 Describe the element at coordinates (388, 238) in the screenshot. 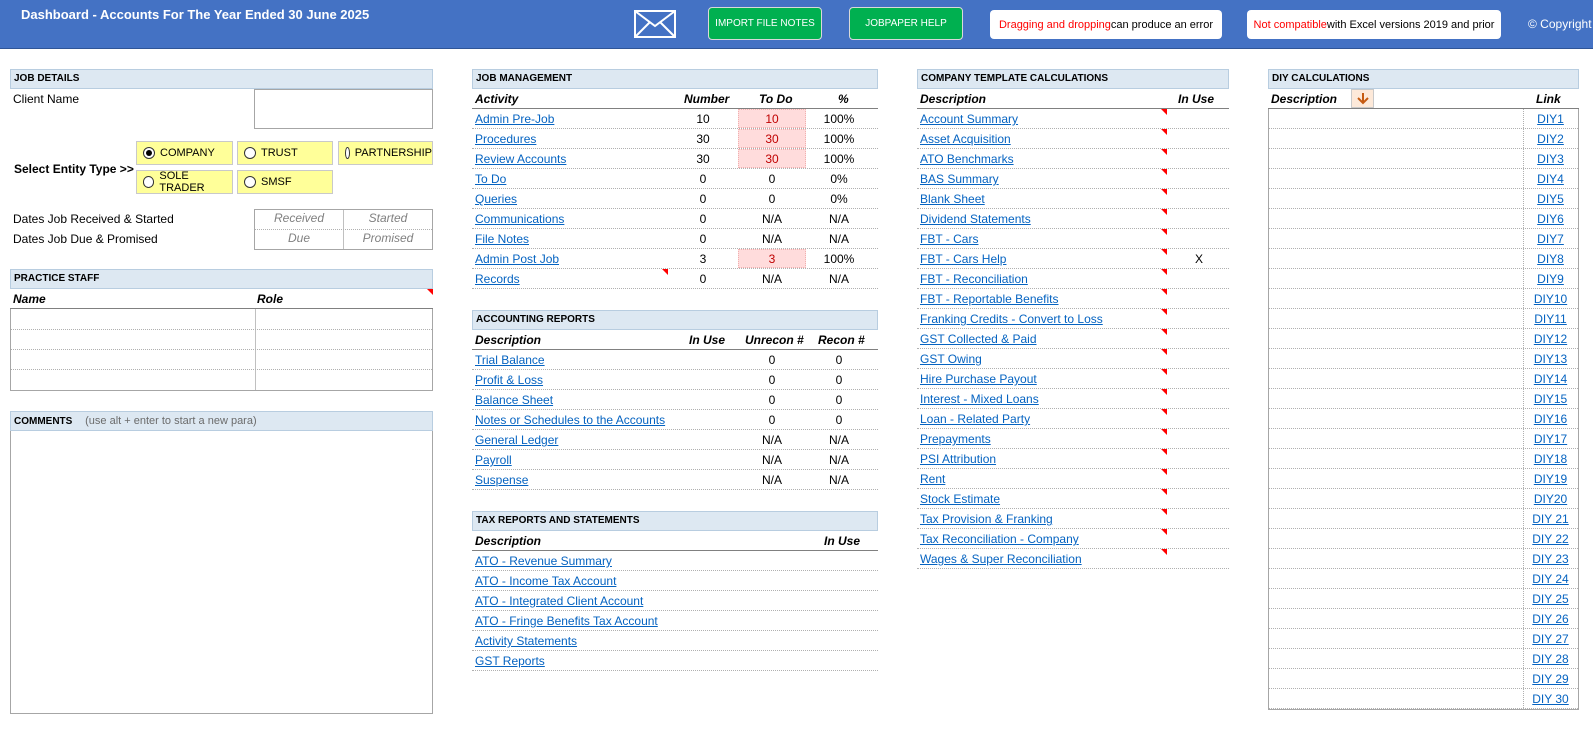

I see `promised-date-field: Promised` at that location.